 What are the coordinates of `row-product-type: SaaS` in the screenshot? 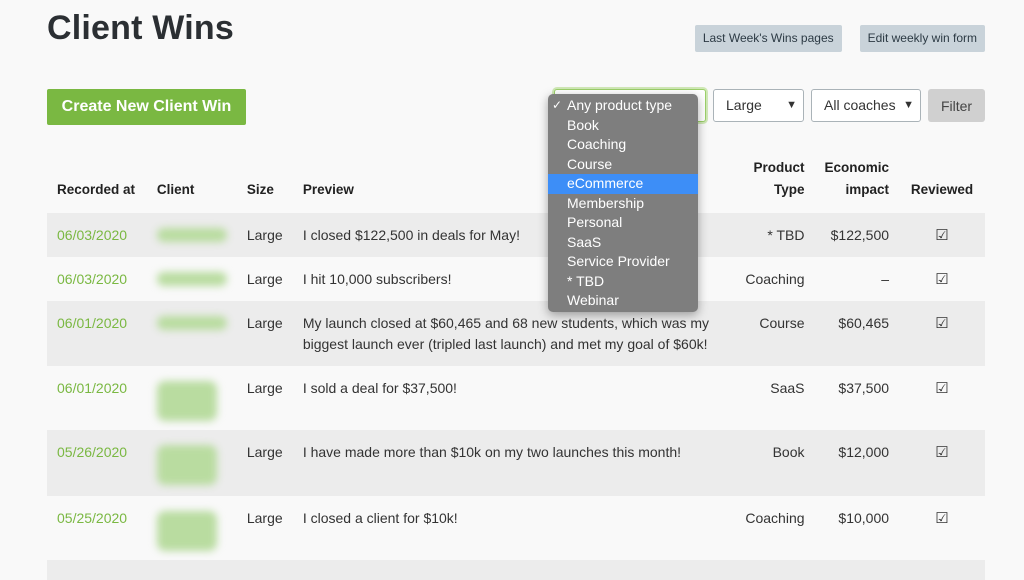 It's located at (787, 388).